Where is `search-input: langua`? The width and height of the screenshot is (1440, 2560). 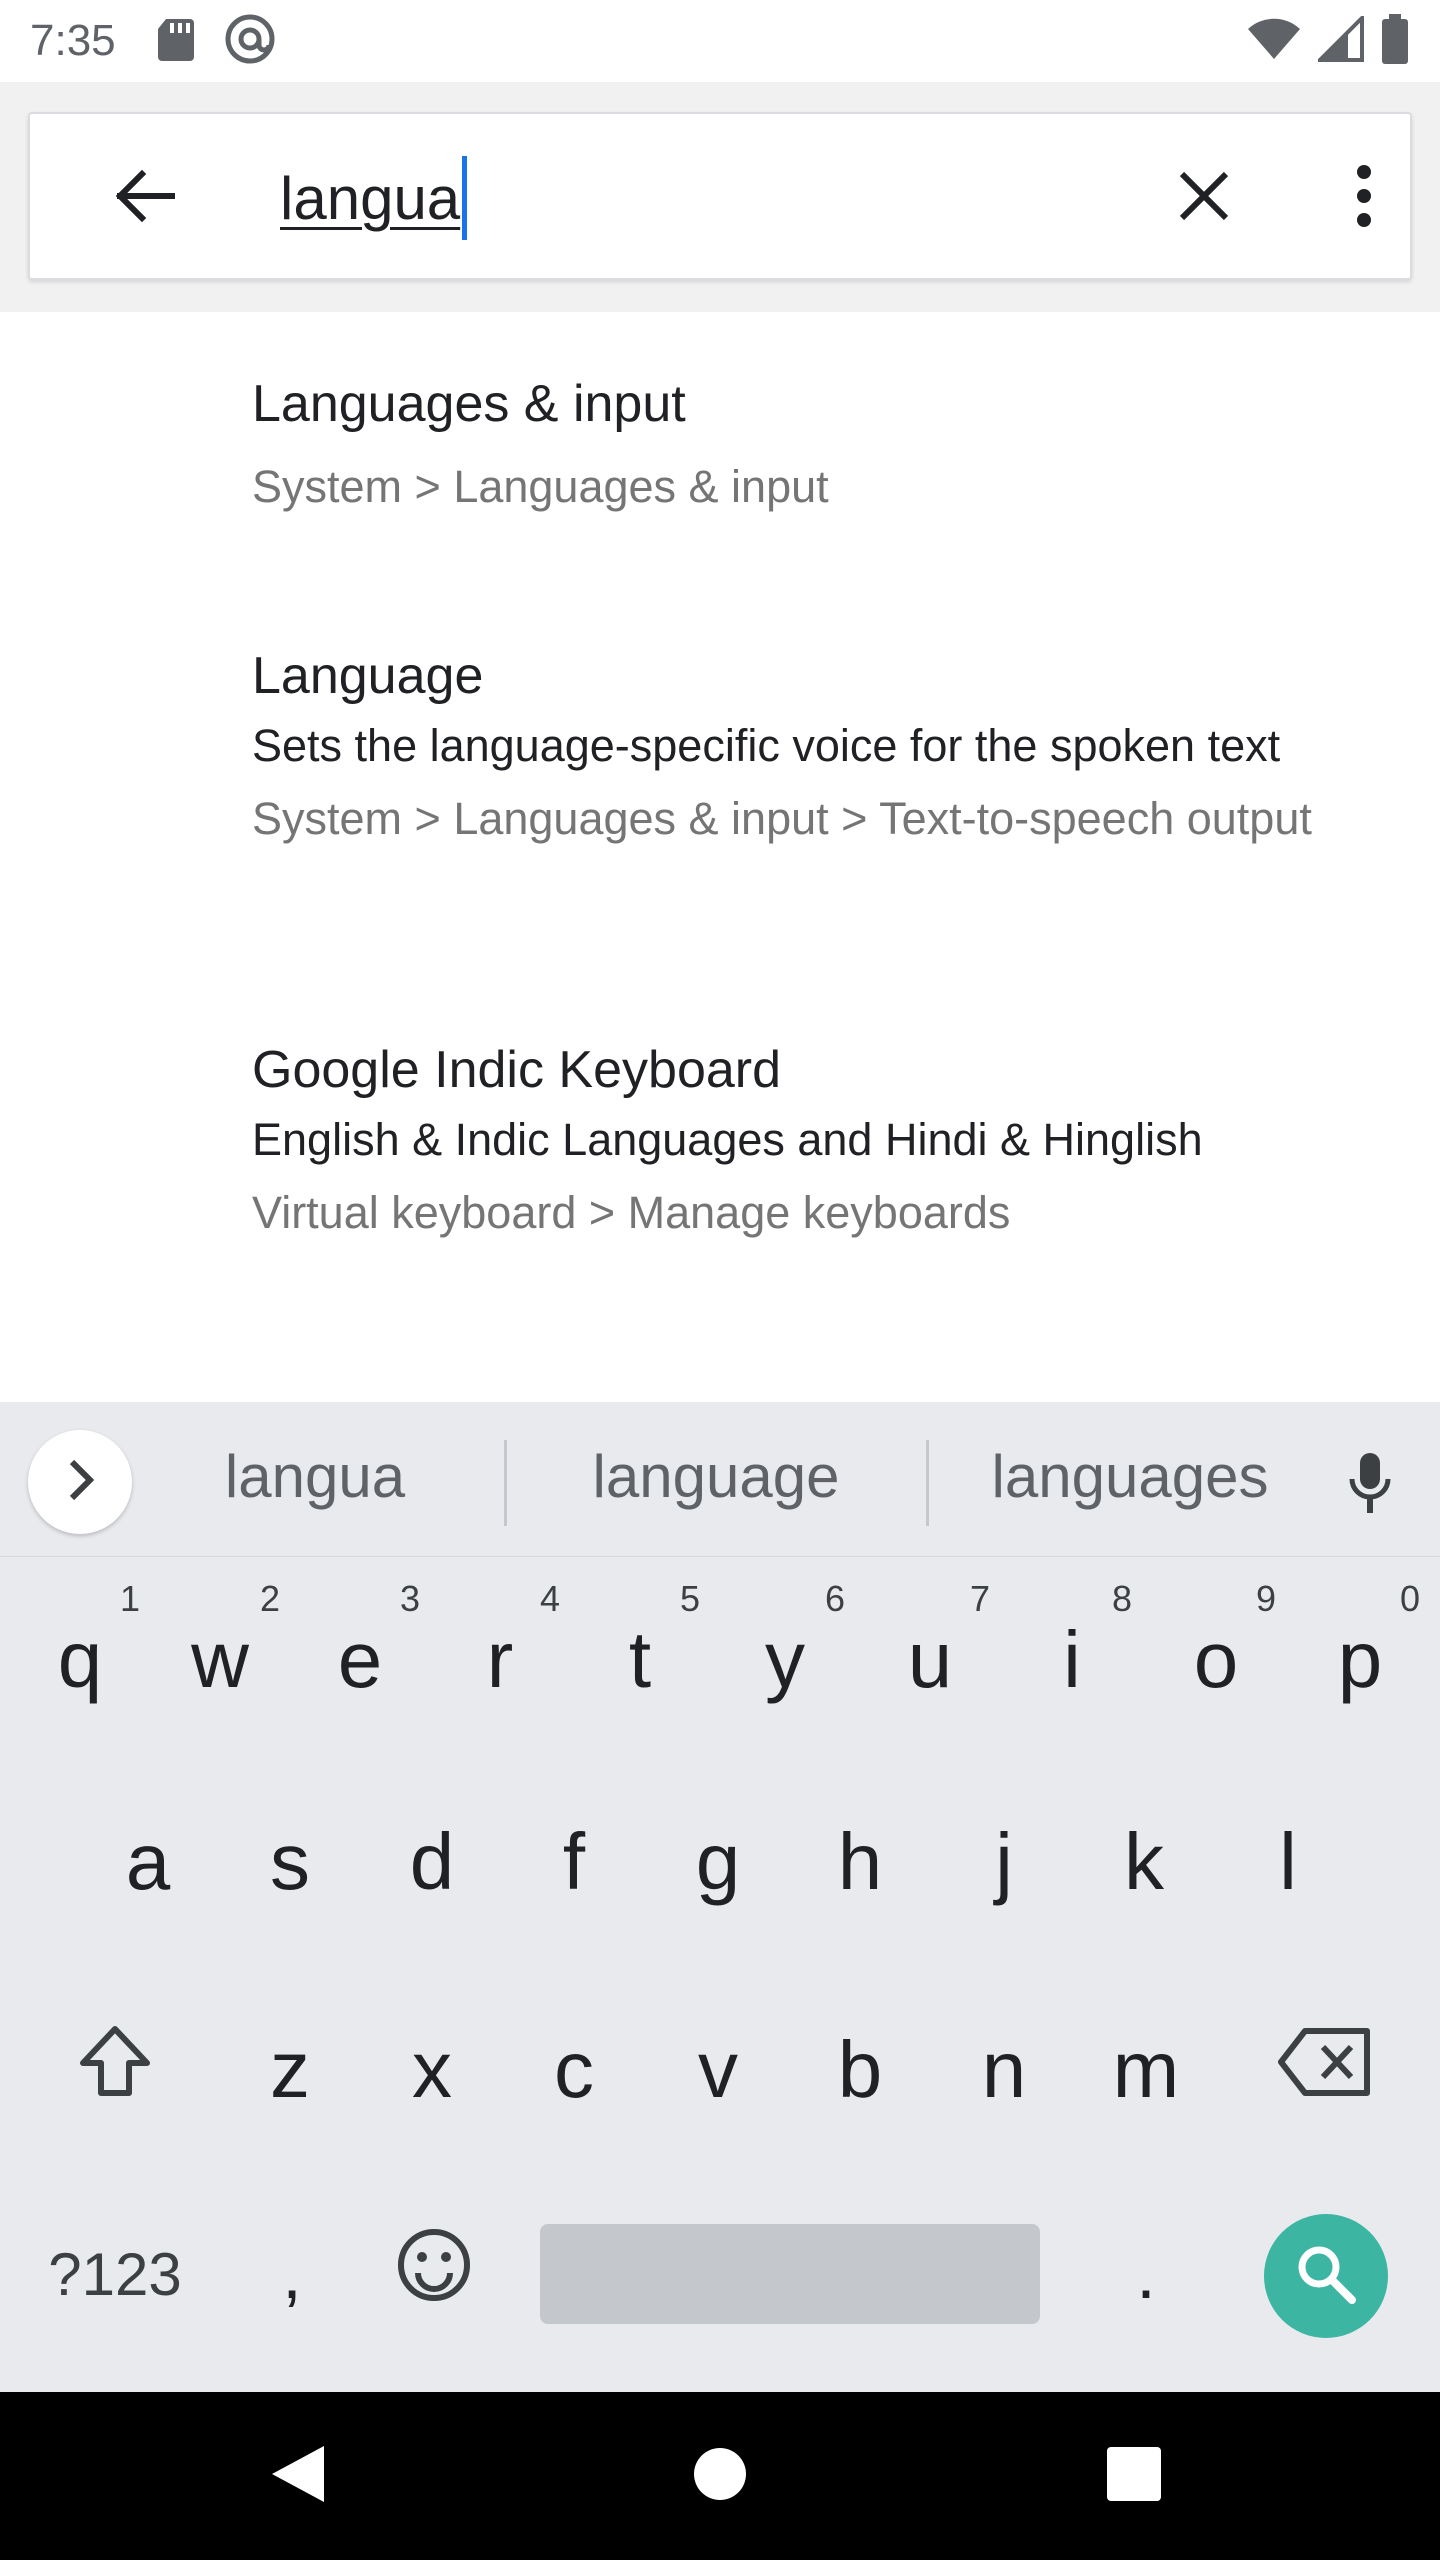
search-input: langua is located at coordinates (680, 198).